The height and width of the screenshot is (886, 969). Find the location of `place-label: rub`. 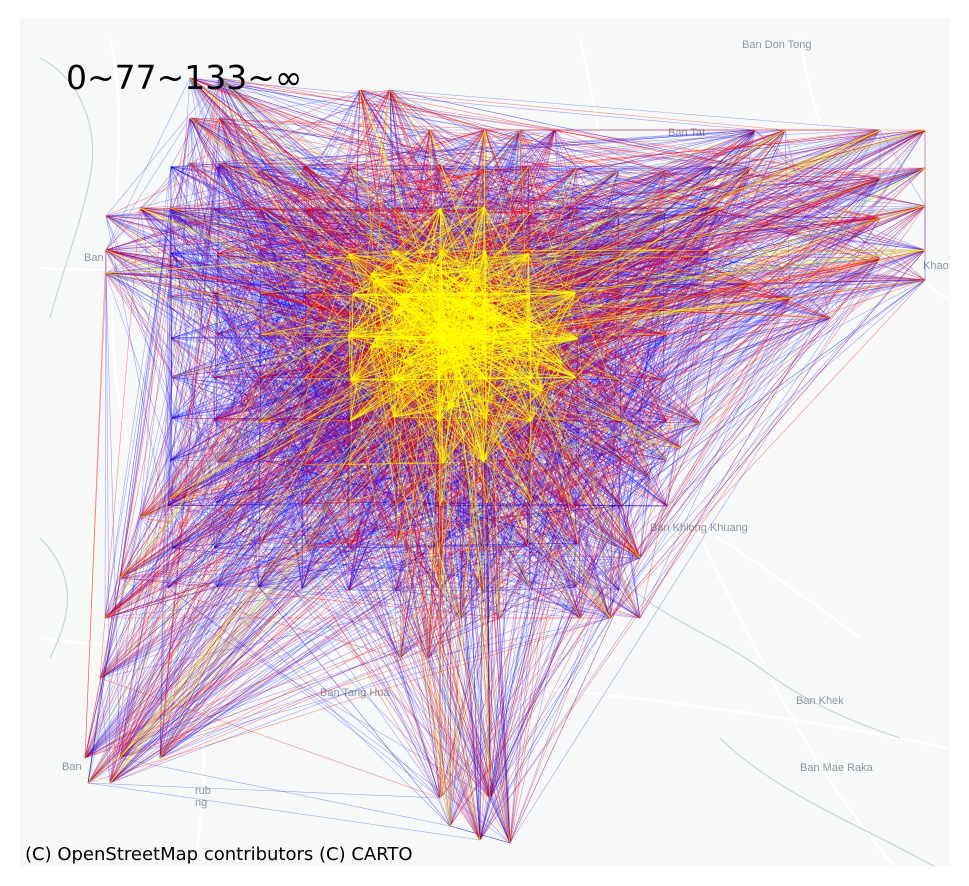

place-label: rub is located at coordinates (203, 791).